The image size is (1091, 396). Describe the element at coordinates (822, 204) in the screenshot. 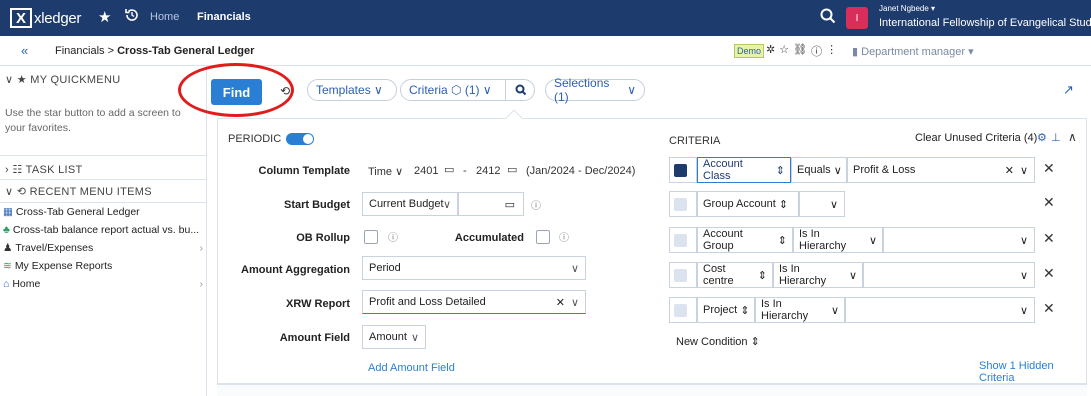

I see `criteria-operator: ∨` at that location.